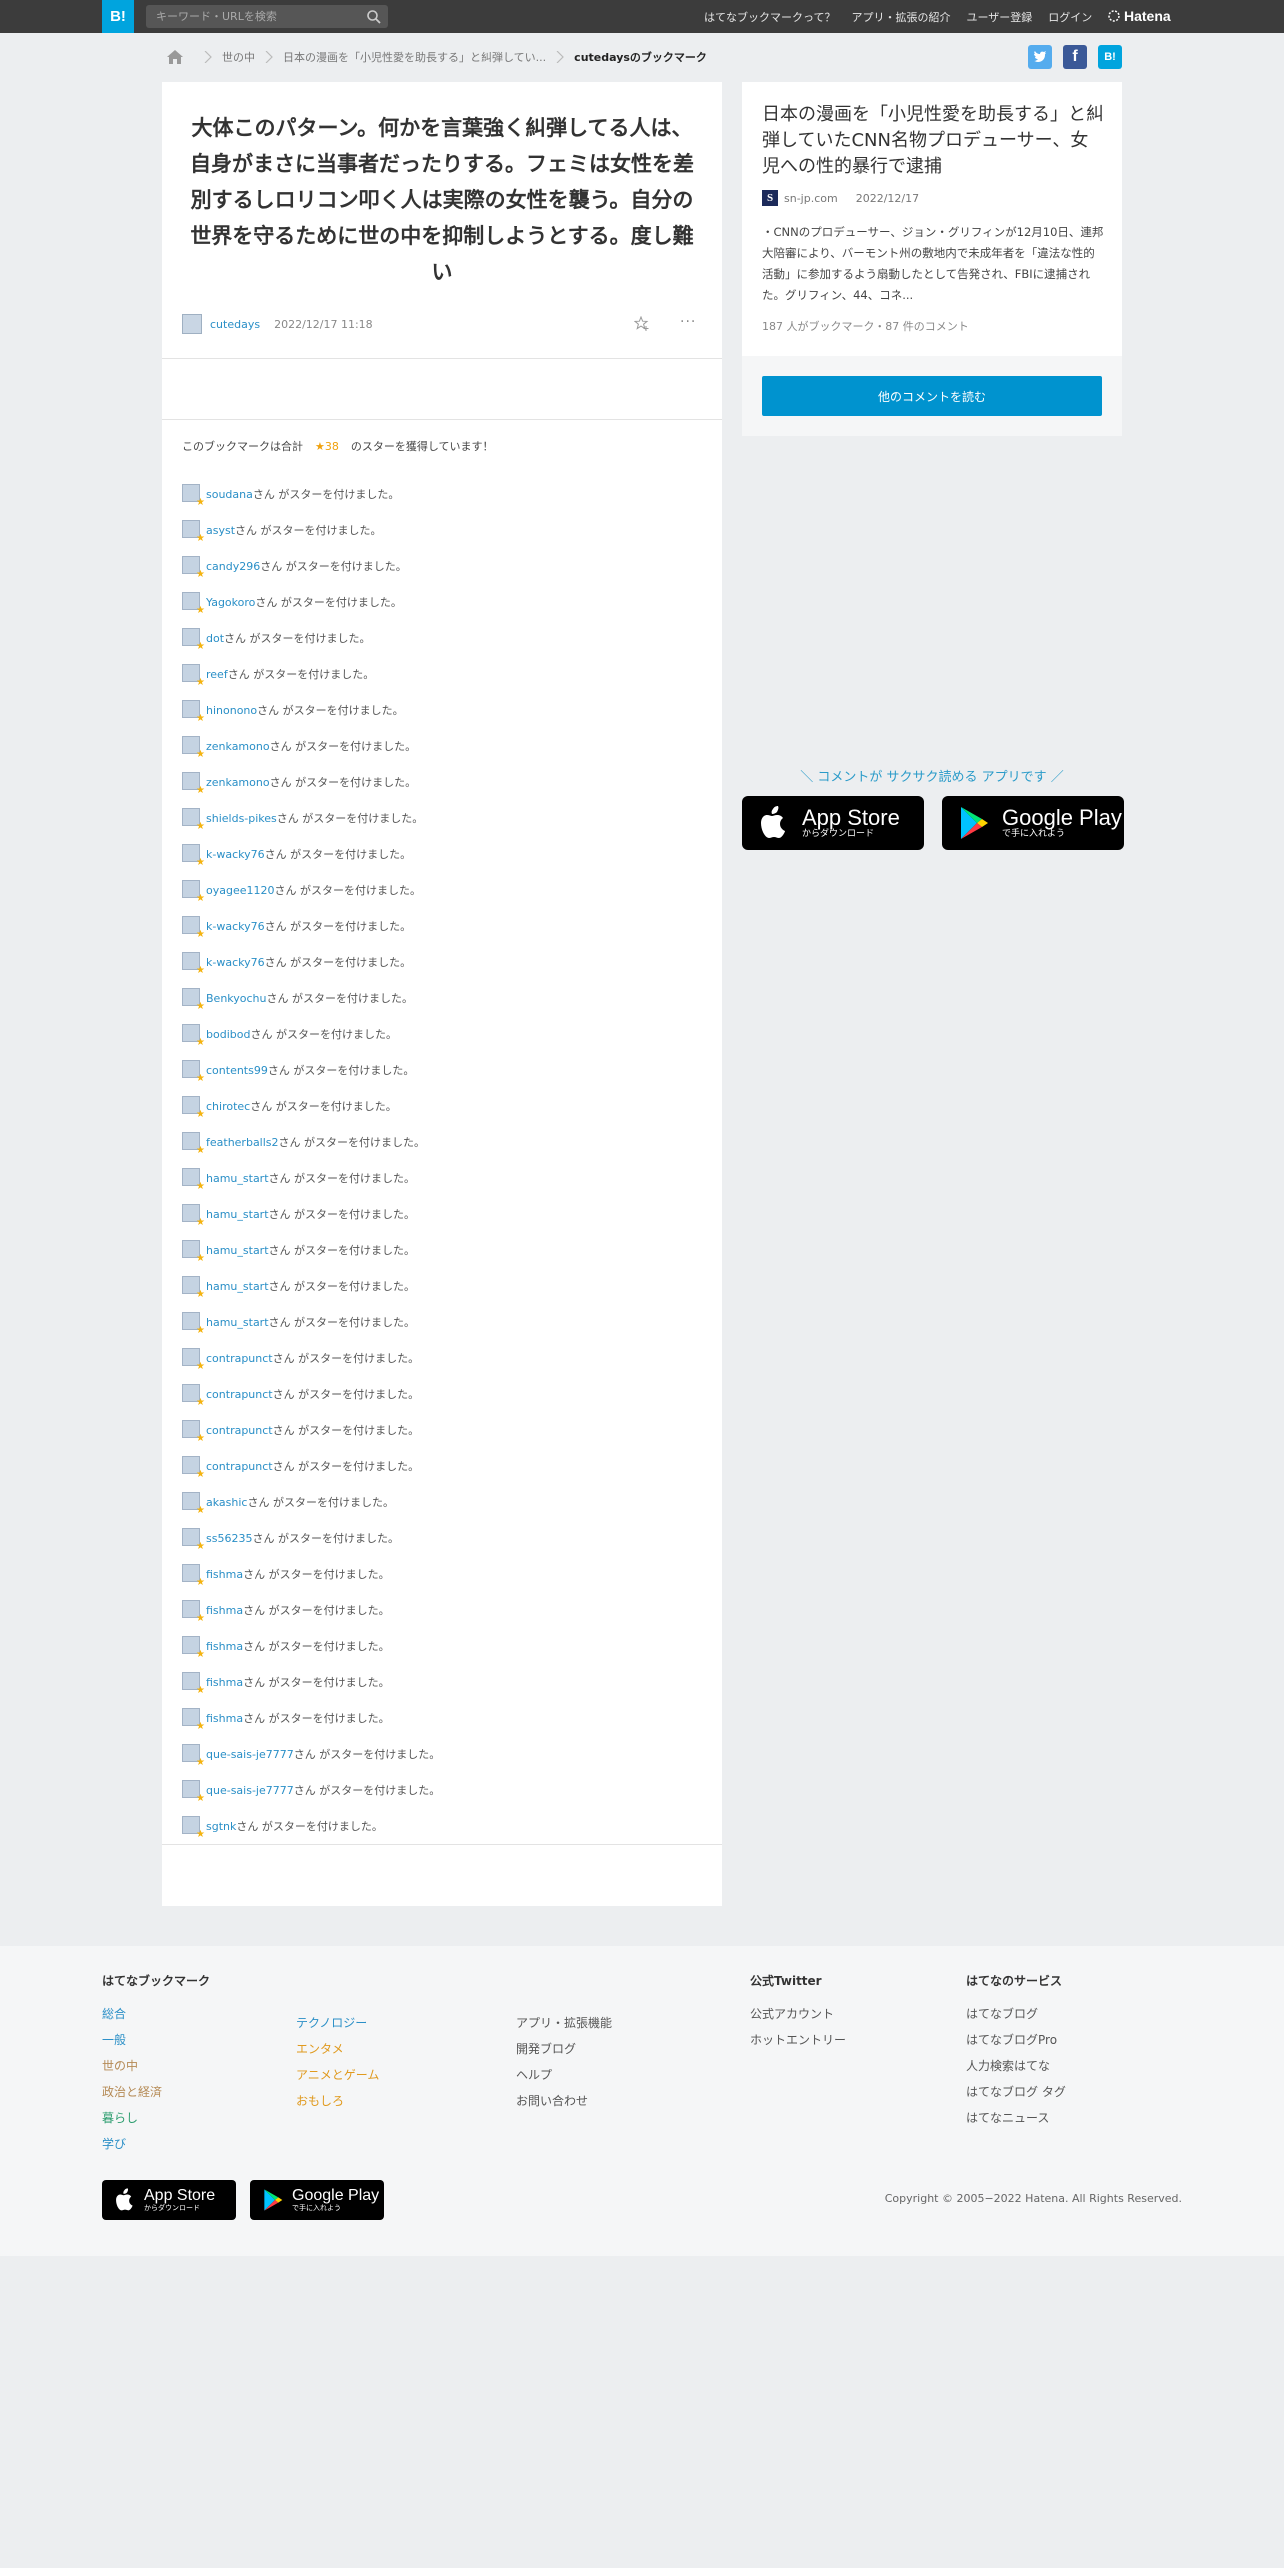 This screenshot has width=1284, height=2568. What do you see at coordinates (236, 998) in the screenshot?
I see `star-user-name: Benkyochu` at bounding box center [236, 998].